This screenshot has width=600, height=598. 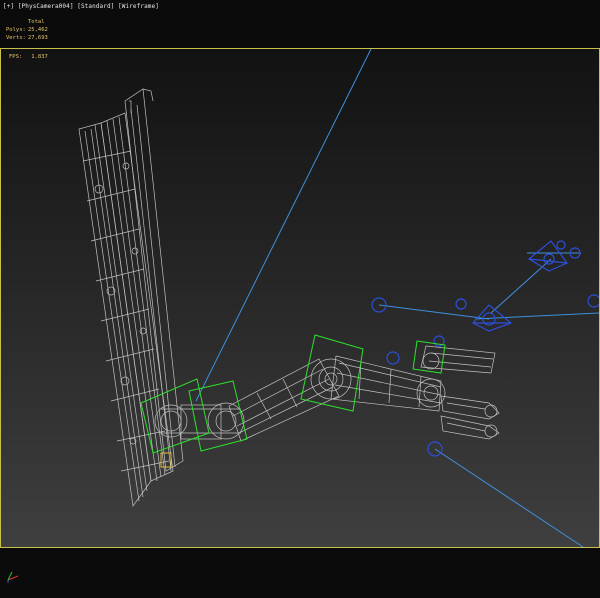 I want to click on selection-box-joint, so click(x=218, y=416).